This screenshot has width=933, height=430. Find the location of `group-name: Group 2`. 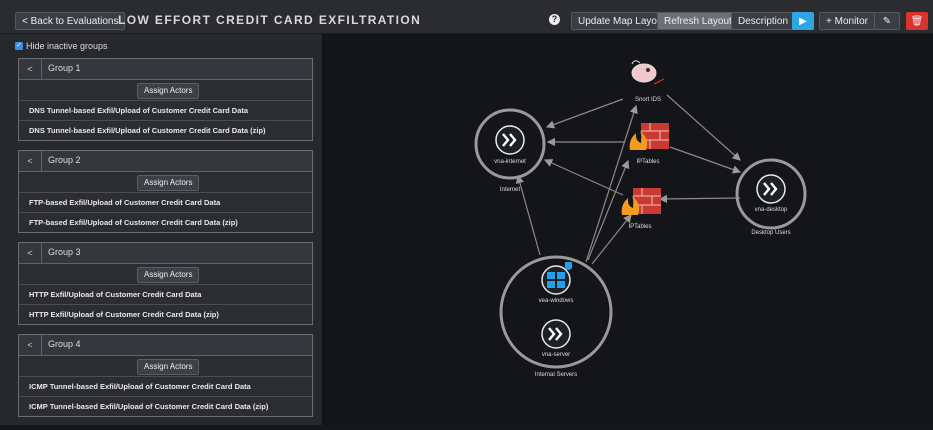

group-name: Group 2 is located at coordinates (64, 160).